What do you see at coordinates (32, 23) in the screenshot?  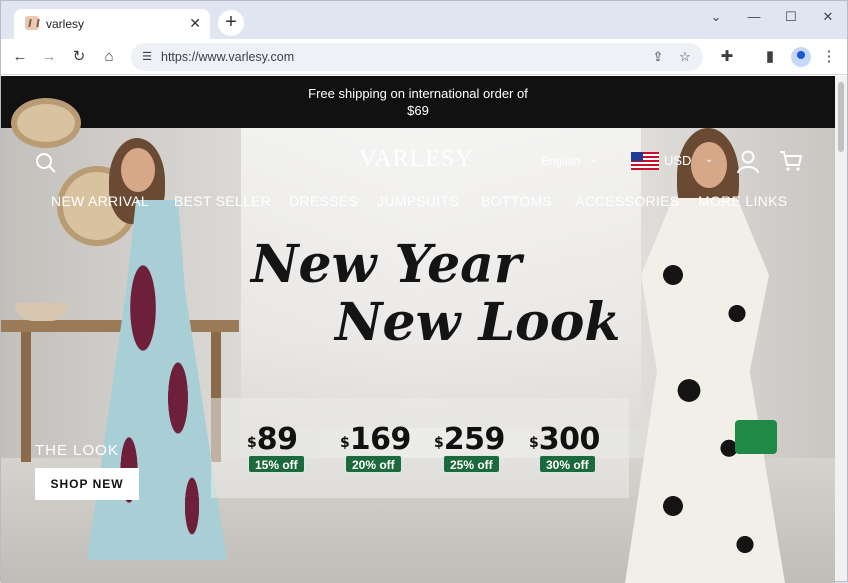 I see `site-favicon-icon` at bounding box center [32, 23].